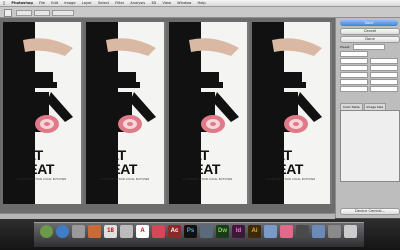 The width and height of the screenshot is (400, 250). I want to click on tool-preset-icon, so click(8, 13).